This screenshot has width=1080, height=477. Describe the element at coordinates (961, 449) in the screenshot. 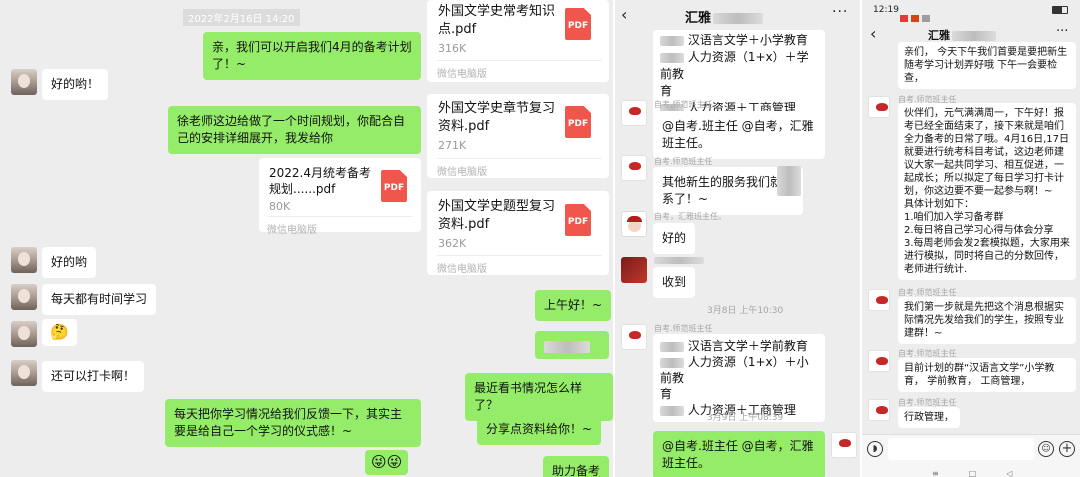

I see `message-input` at that location.